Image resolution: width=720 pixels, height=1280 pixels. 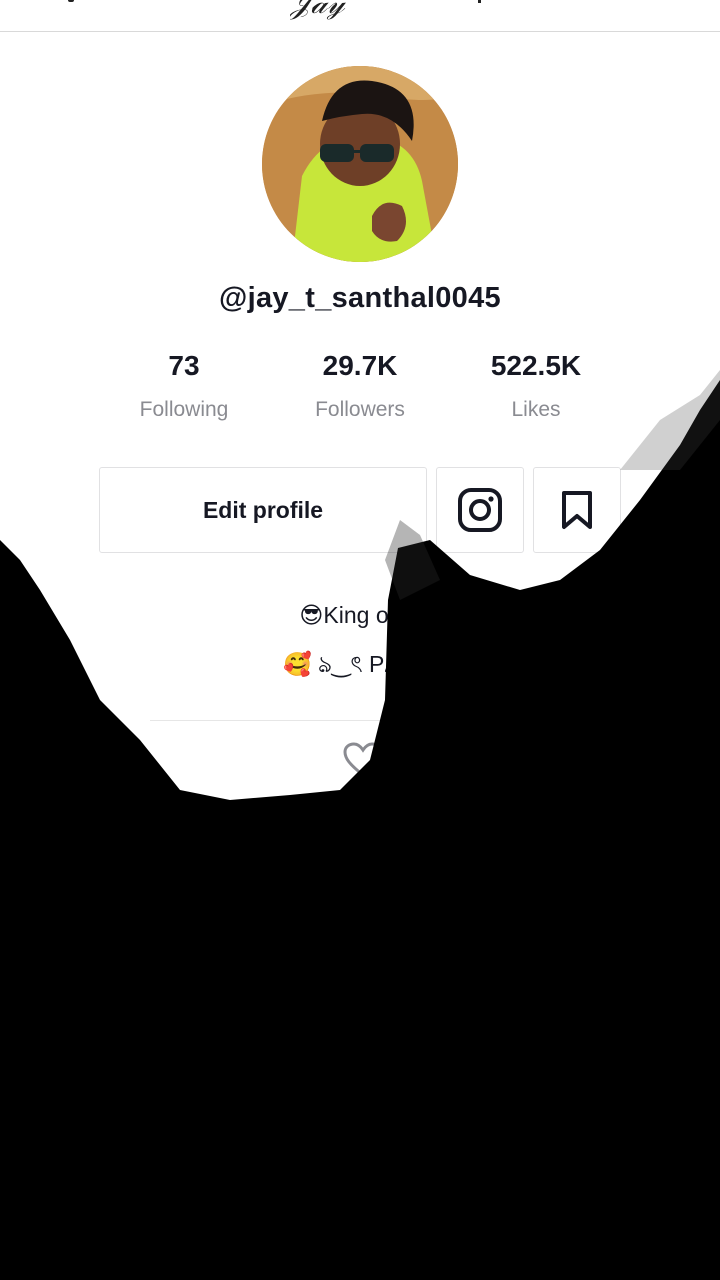 I want to click on bookmark-icon, so click(x=577, y=510).